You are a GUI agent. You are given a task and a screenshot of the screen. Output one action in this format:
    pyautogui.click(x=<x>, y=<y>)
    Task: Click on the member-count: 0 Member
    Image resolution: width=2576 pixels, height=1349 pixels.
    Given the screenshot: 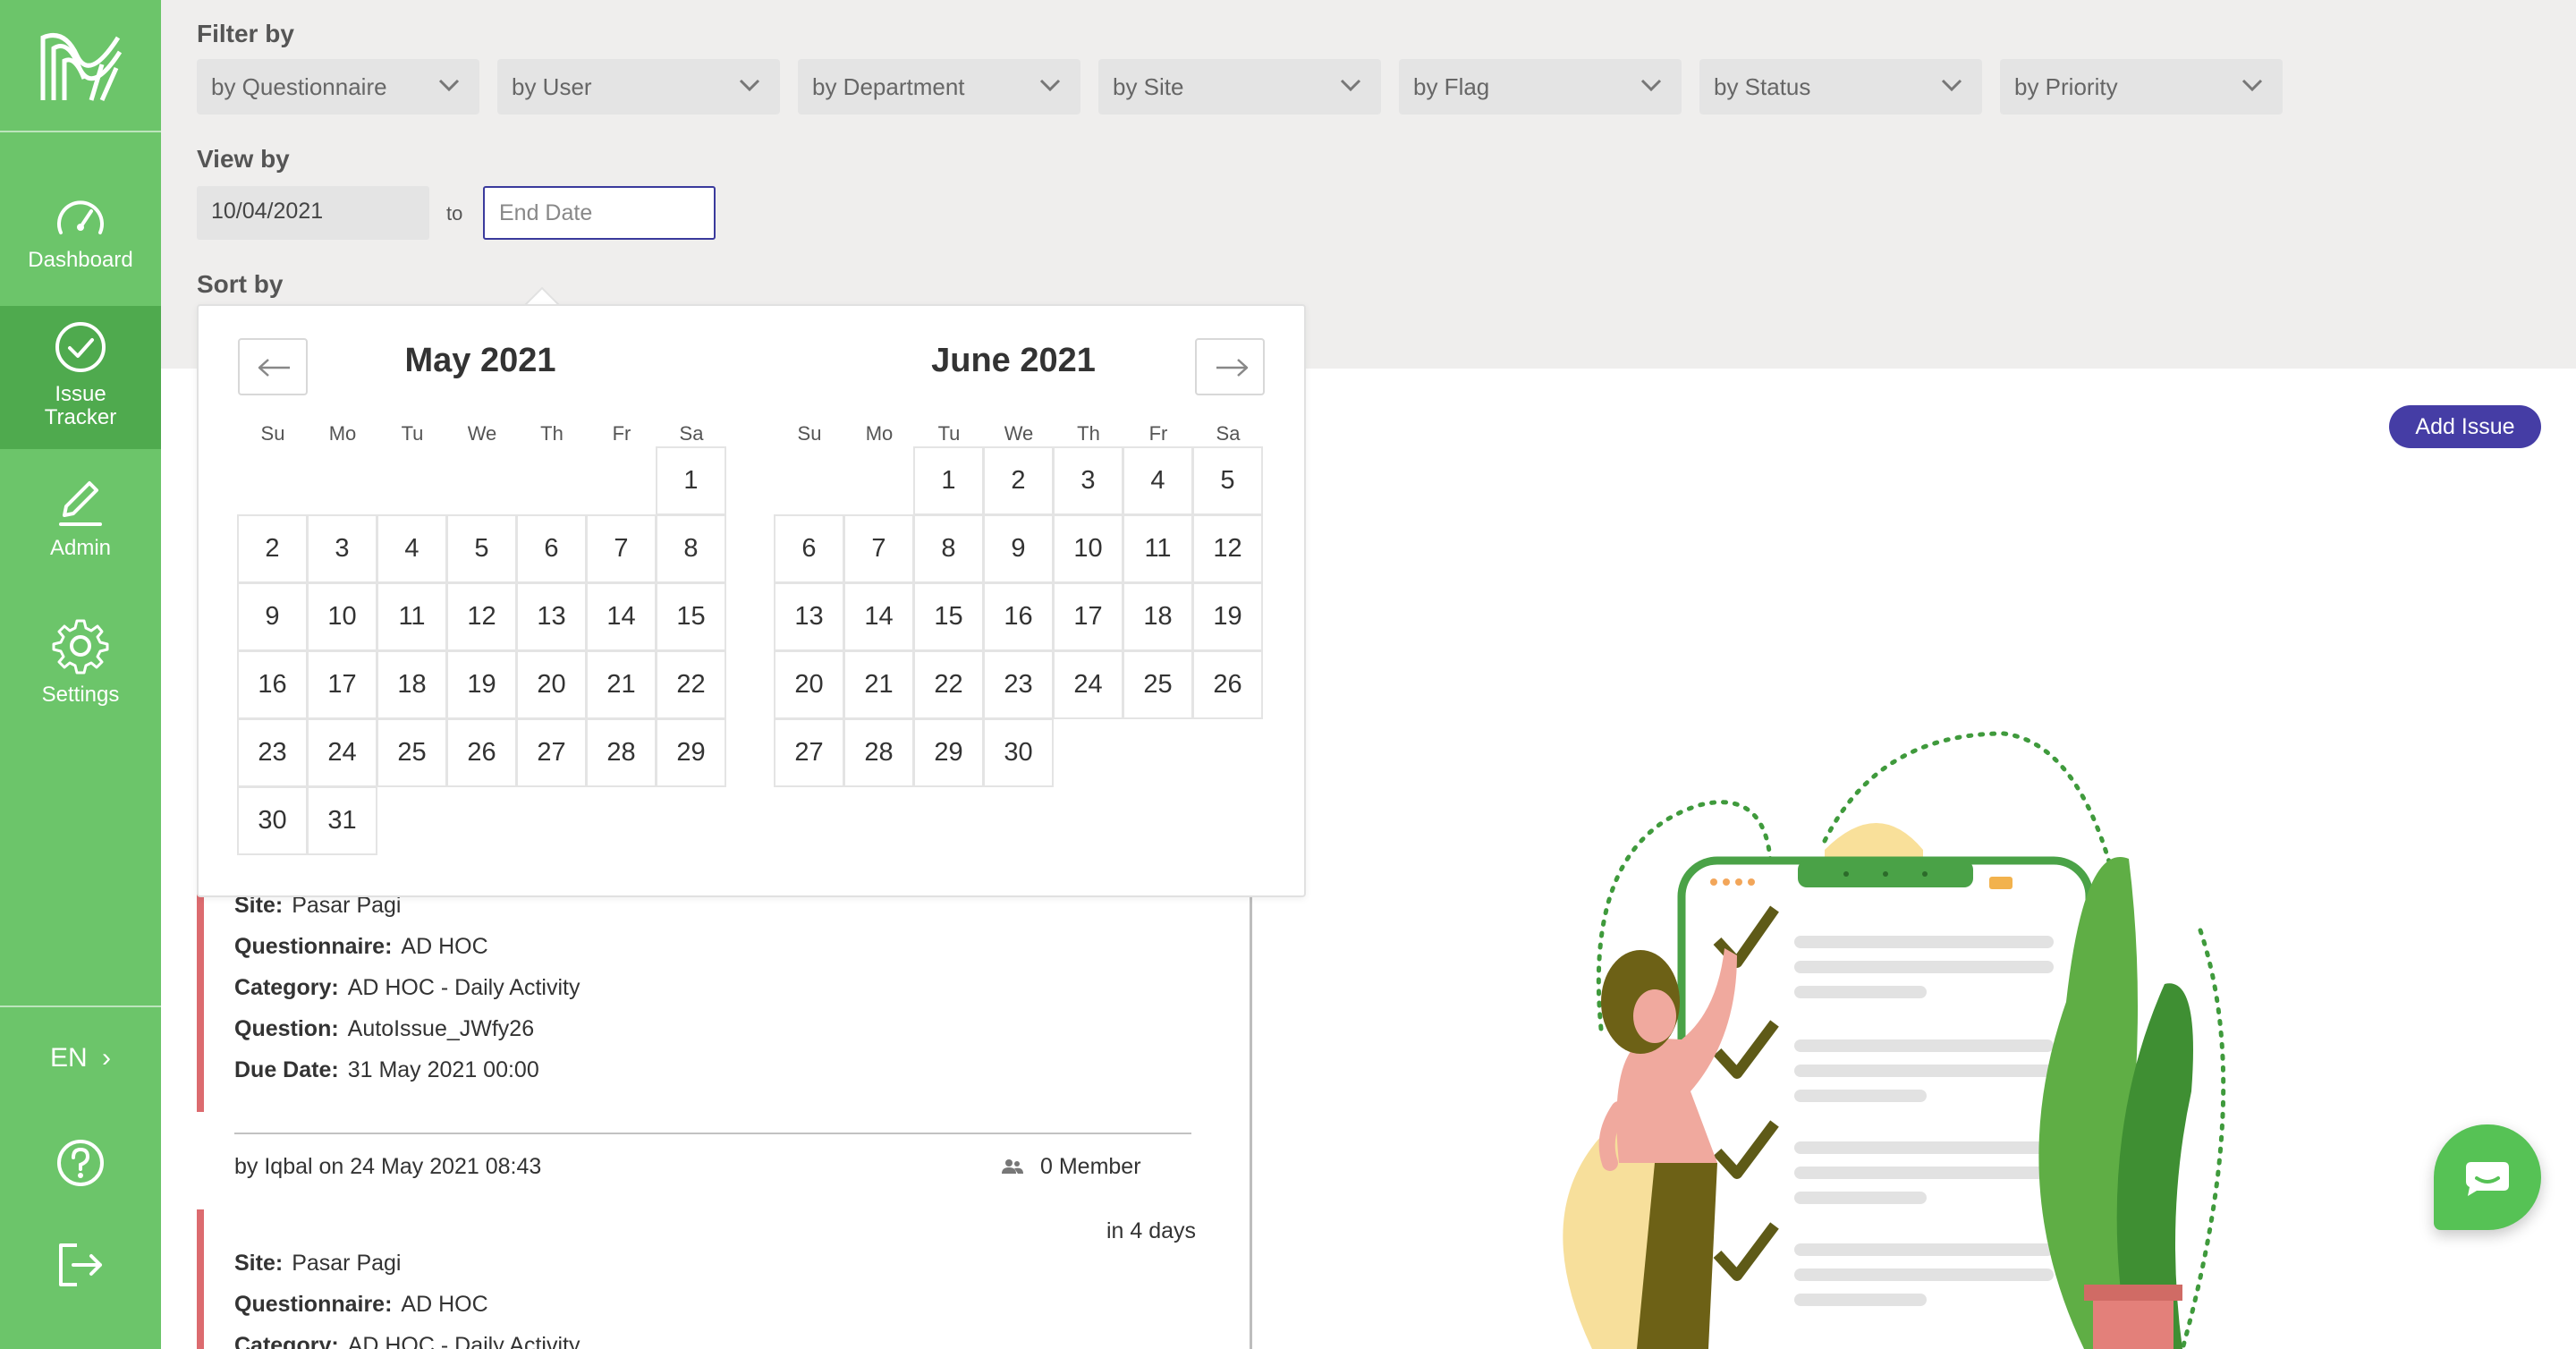 What is the action you would take?
    pyautogui.click(x=1071, y=1167)
    